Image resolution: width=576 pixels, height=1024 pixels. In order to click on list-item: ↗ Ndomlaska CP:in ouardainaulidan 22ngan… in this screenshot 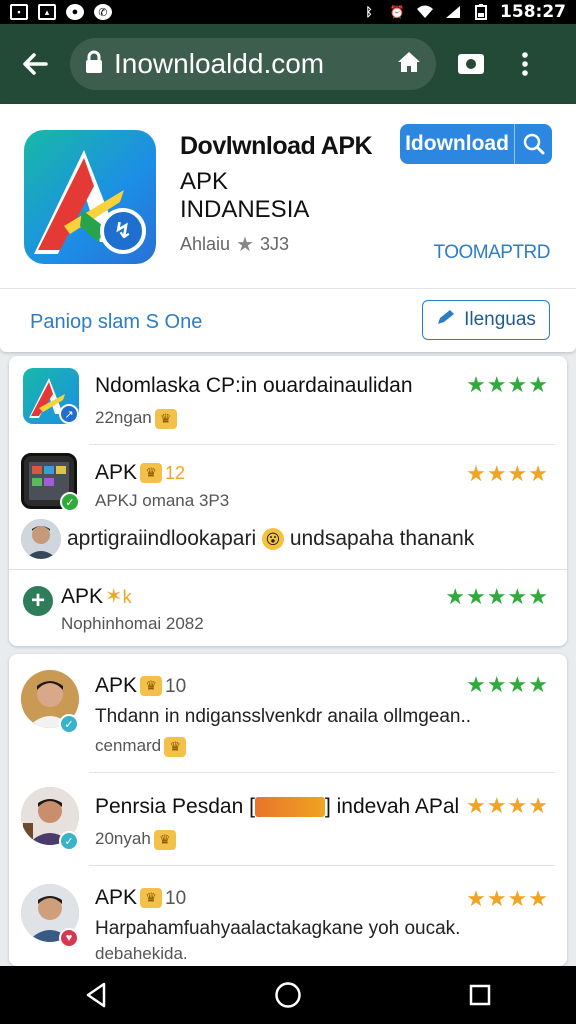, I will do `click(288, 400)`.